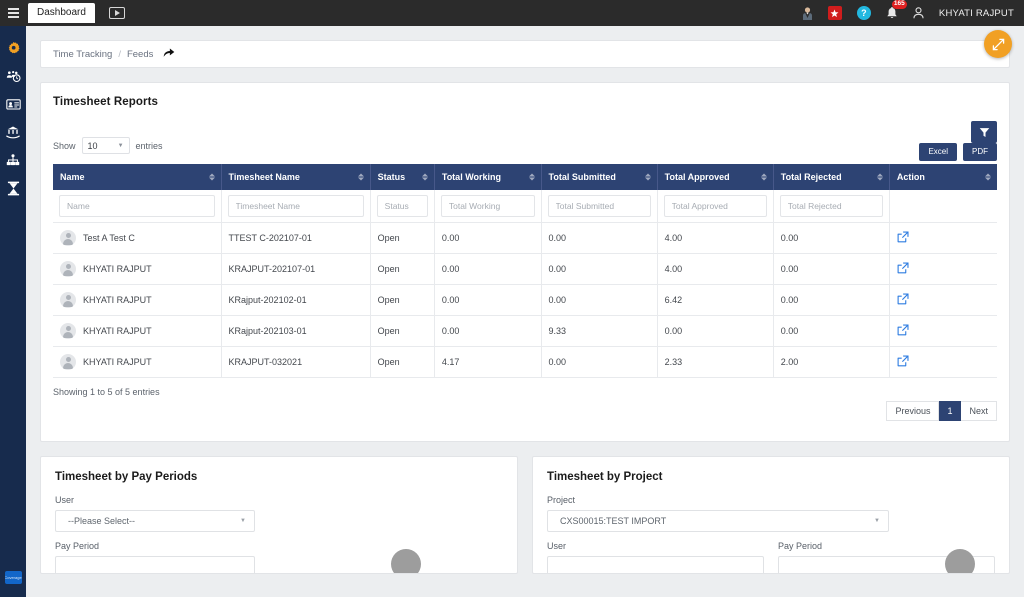 The width and height of the screenshot is (1024, 597). I want to click on cell-timesheet-name: KRAJPUT-202107-01, so click(296, 269).